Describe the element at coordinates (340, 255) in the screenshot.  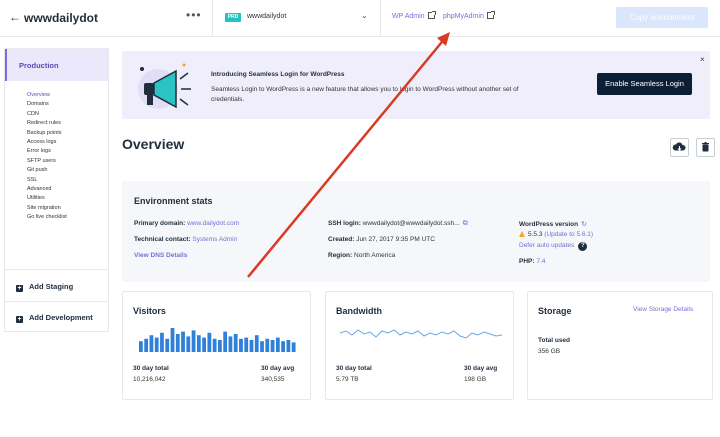
I see `label: Region:` at that location.